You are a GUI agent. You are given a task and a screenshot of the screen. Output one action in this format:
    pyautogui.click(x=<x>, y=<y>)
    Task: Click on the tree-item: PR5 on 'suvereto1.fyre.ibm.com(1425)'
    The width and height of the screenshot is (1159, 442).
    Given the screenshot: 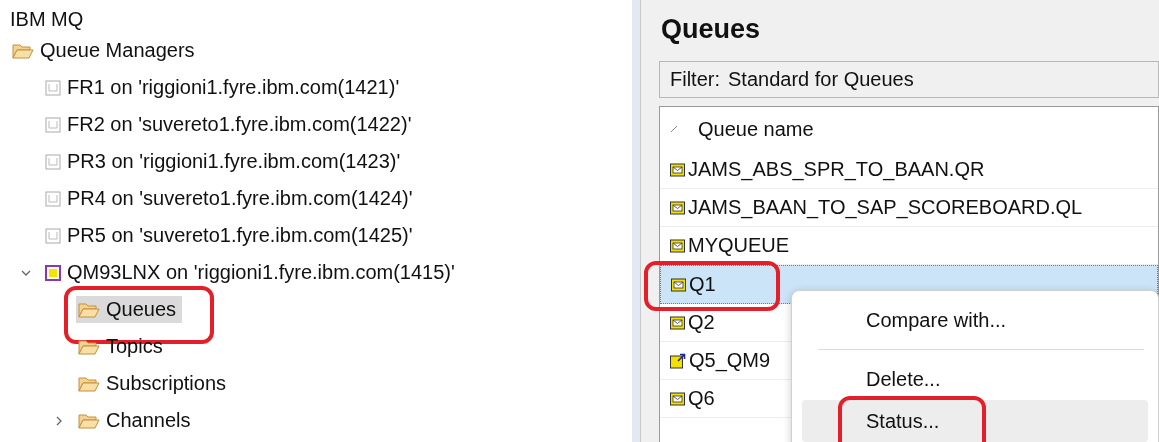 What is the action you would take?
    pyautogui.click(x=231, y=235)
    